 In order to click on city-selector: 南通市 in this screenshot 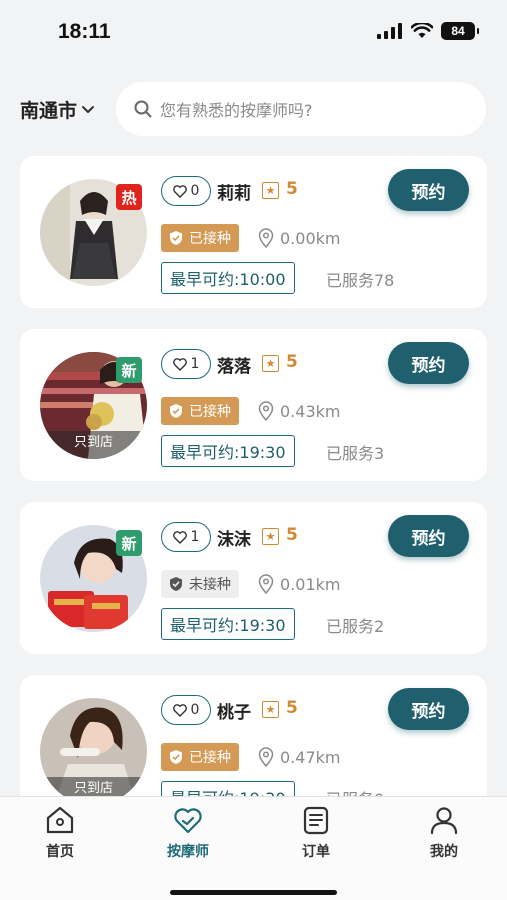, I will do `click(57, 109)`.